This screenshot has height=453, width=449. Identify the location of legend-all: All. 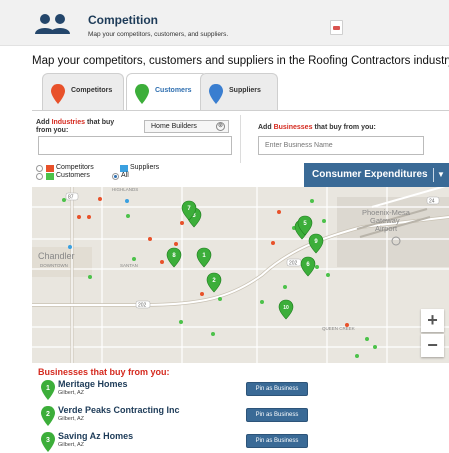
(125, 175).